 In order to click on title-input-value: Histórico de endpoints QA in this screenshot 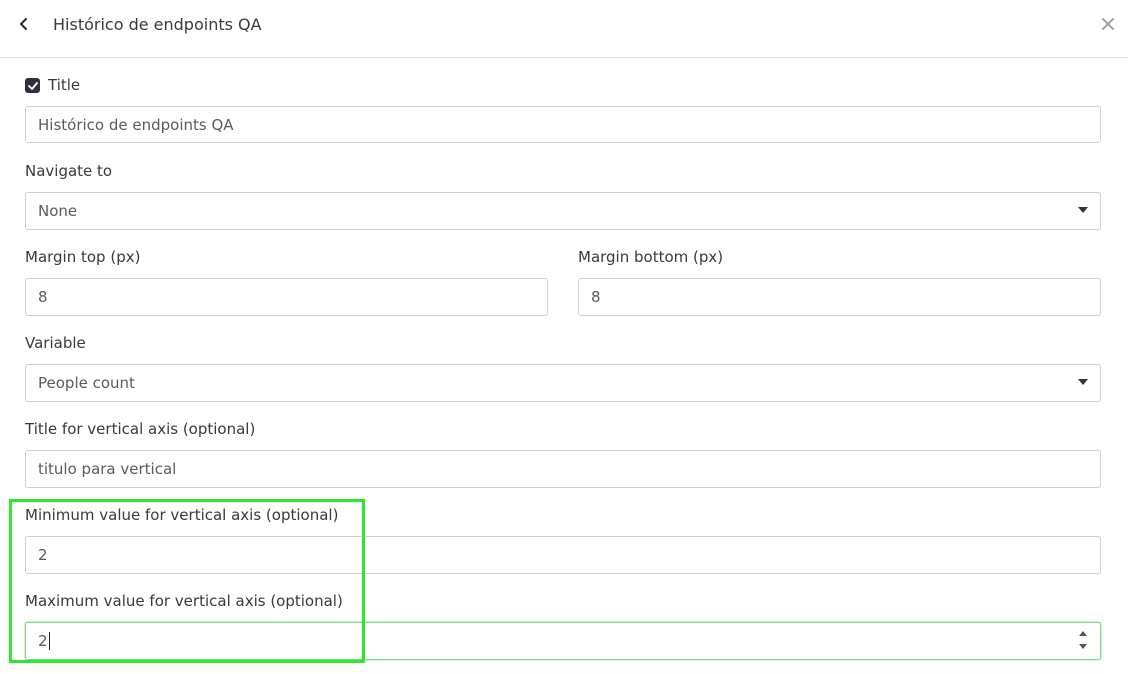, I will do `click(136, 124)`.